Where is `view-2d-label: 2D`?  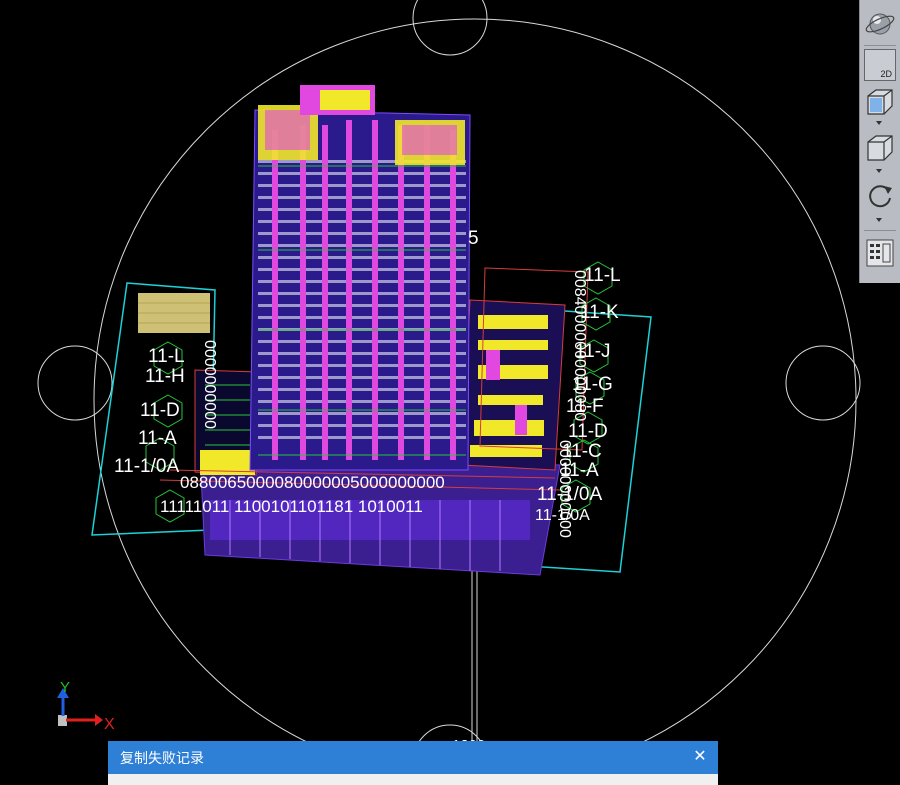
view-2d-label: 2D is located at coordinates (886, 74).